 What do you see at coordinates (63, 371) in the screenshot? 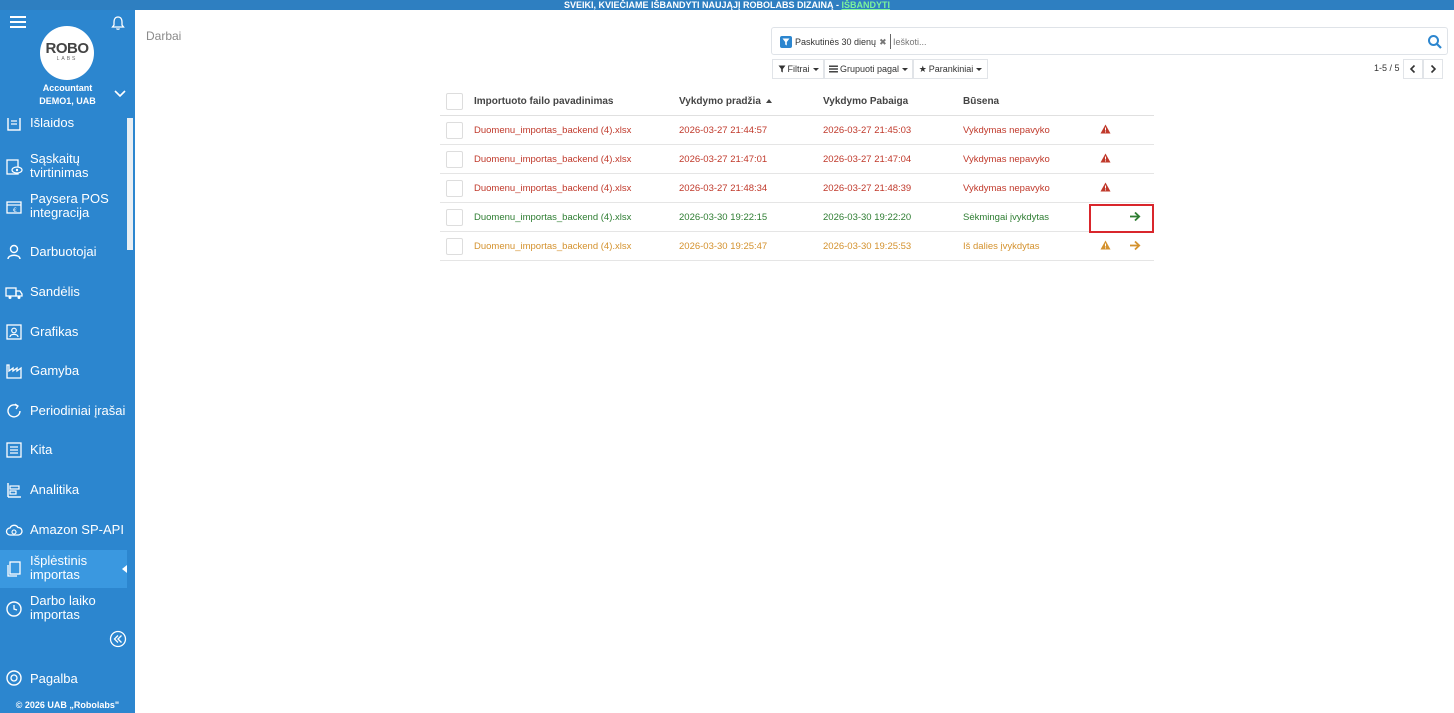
I see `sidebar-item-gamyba: Gamyba` at bounding box center [63, 371].